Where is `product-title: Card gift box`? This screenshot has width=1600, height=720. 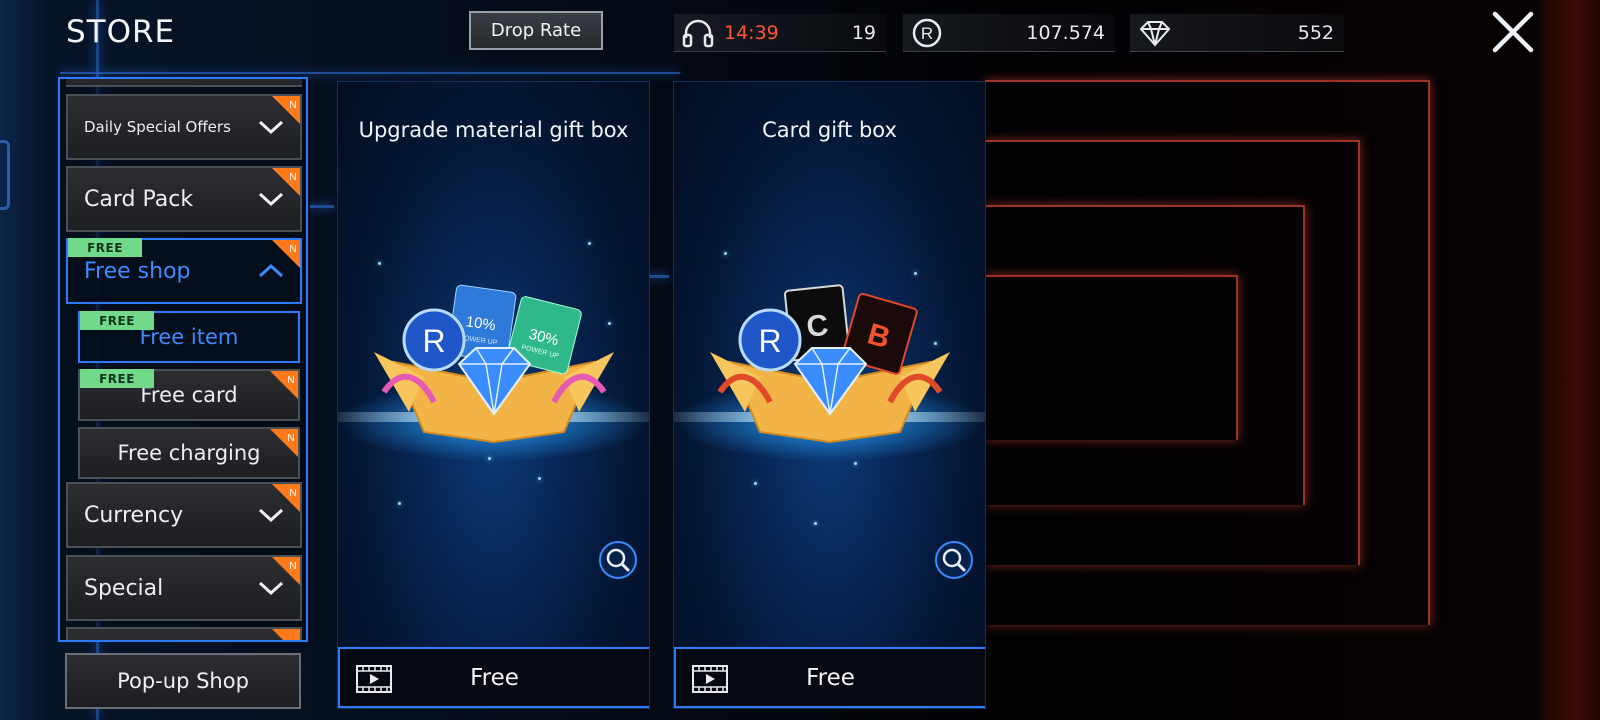
product-title: Card gift box is located at coordinates (829, 130).